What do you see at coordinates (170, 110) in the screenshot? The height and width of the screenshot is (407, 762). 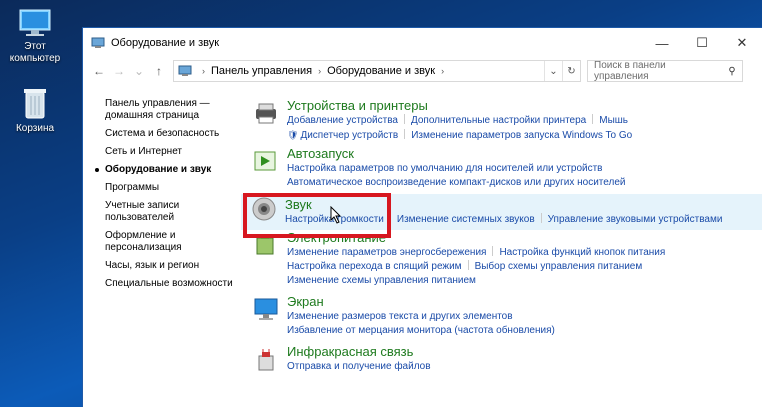 I see `nav-control-panel-home: Панель управления — домашняя страница` at bounding box center [170, 110].